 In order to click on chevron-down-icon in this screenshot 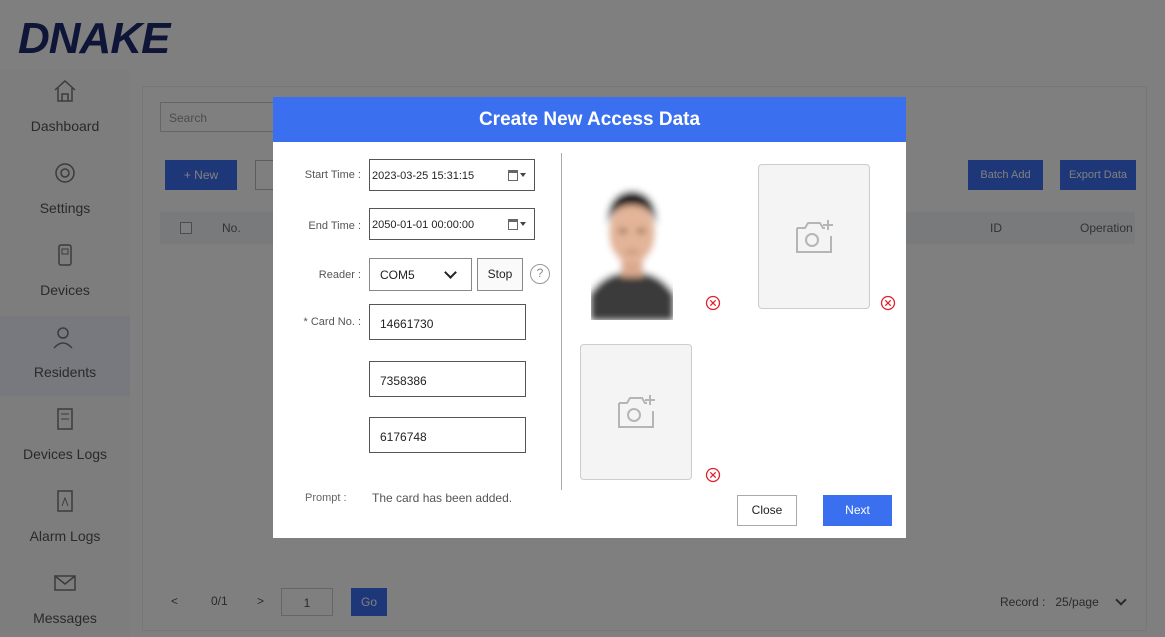, I will do `click(450, 272)`.